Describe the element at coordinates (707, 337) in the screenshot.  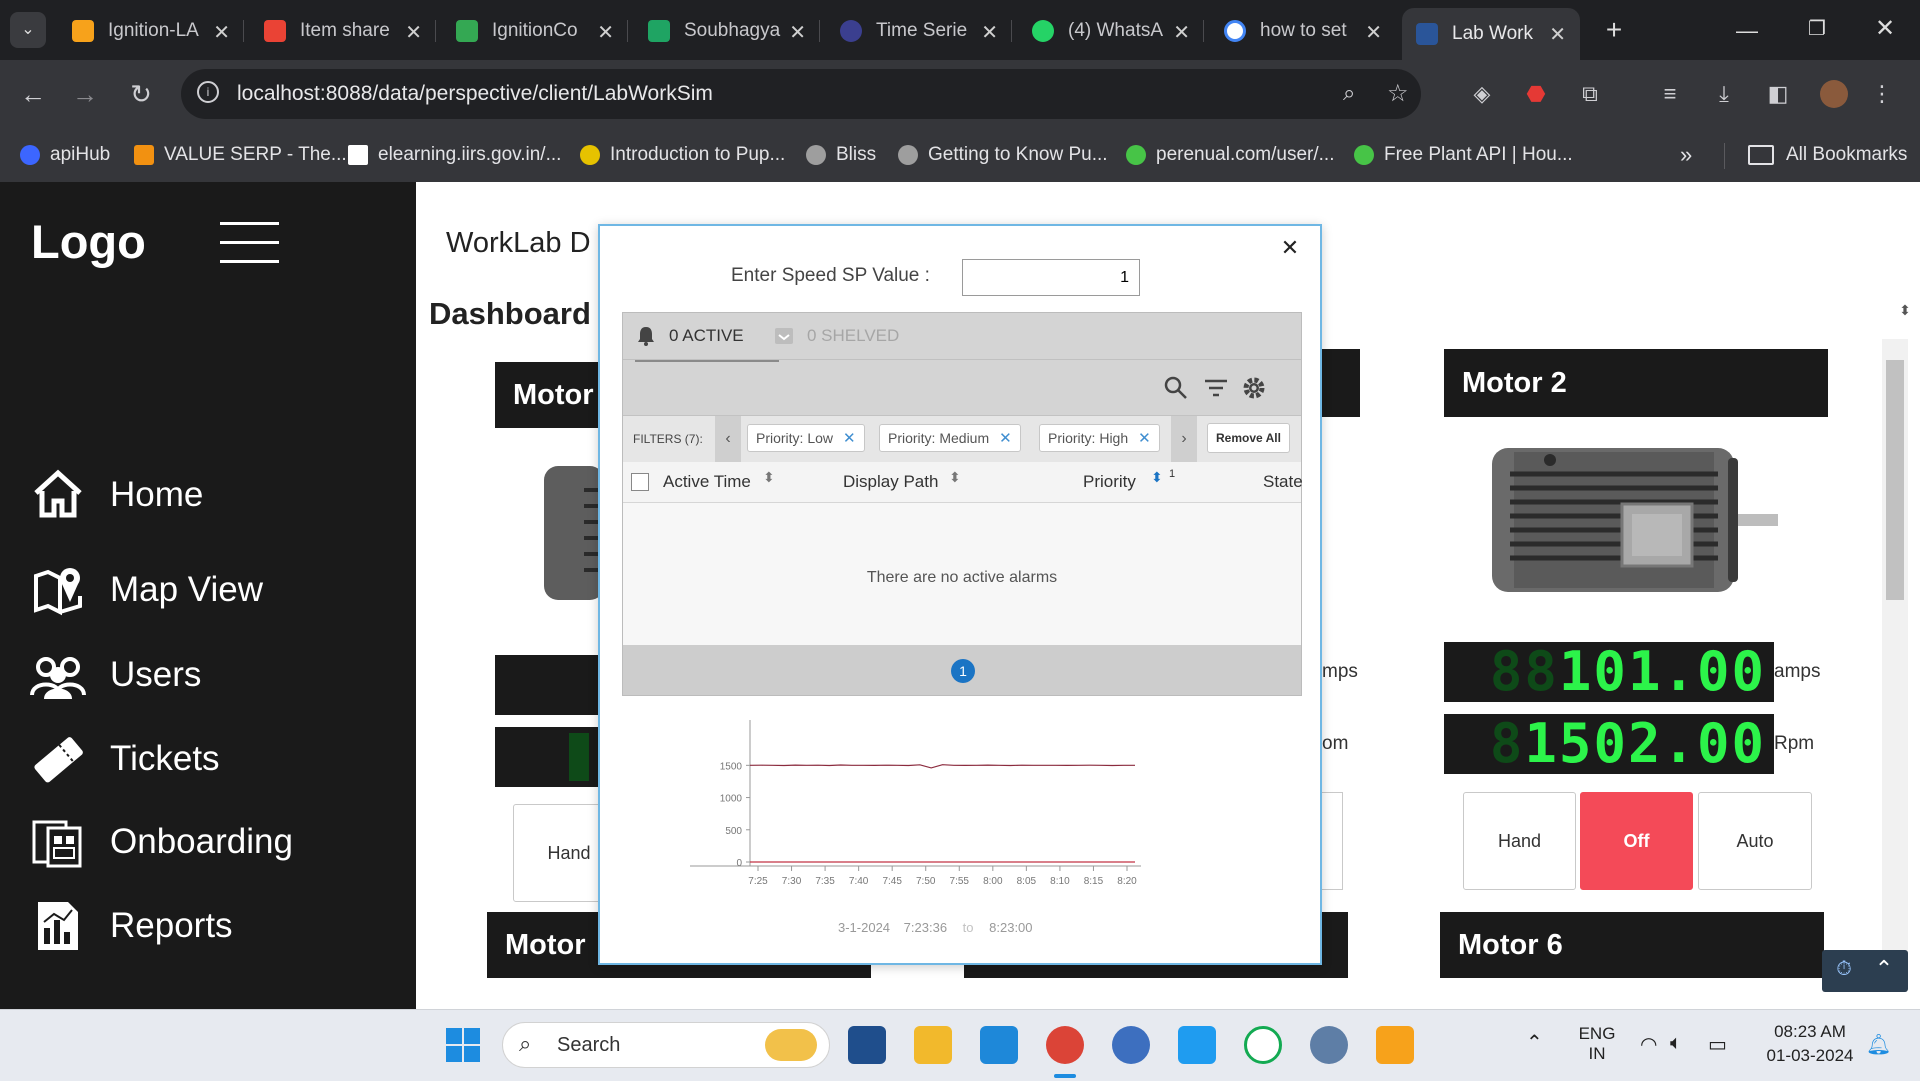
I see `tab-active-alarms: 0 ACTIVE` at that location.